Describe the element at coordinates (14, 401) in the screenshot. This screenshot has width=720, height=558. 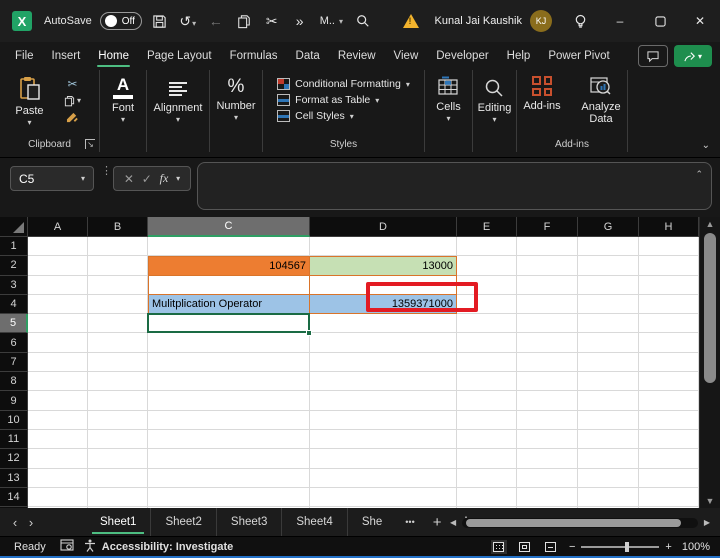
I see `row-header-9: 9` at that location.